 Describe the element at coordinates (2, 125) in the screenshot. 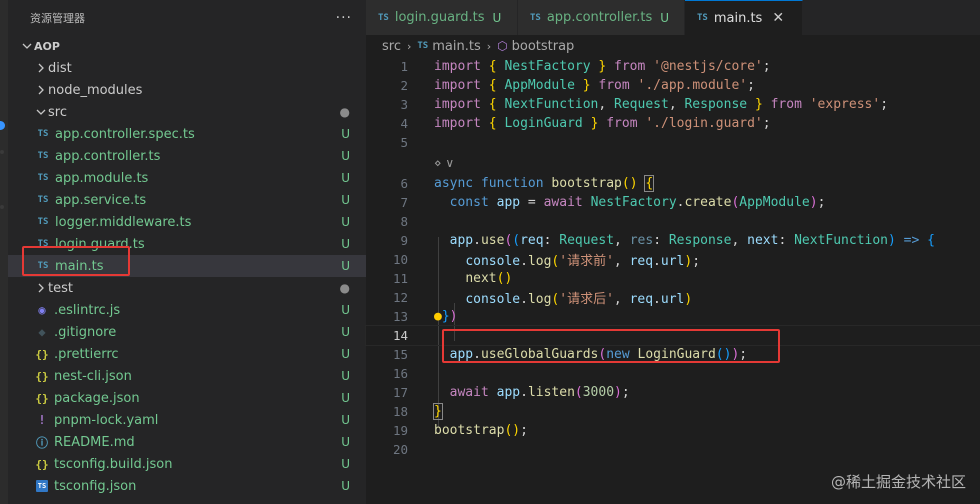

I see `source-control-badge-icon` at that location.